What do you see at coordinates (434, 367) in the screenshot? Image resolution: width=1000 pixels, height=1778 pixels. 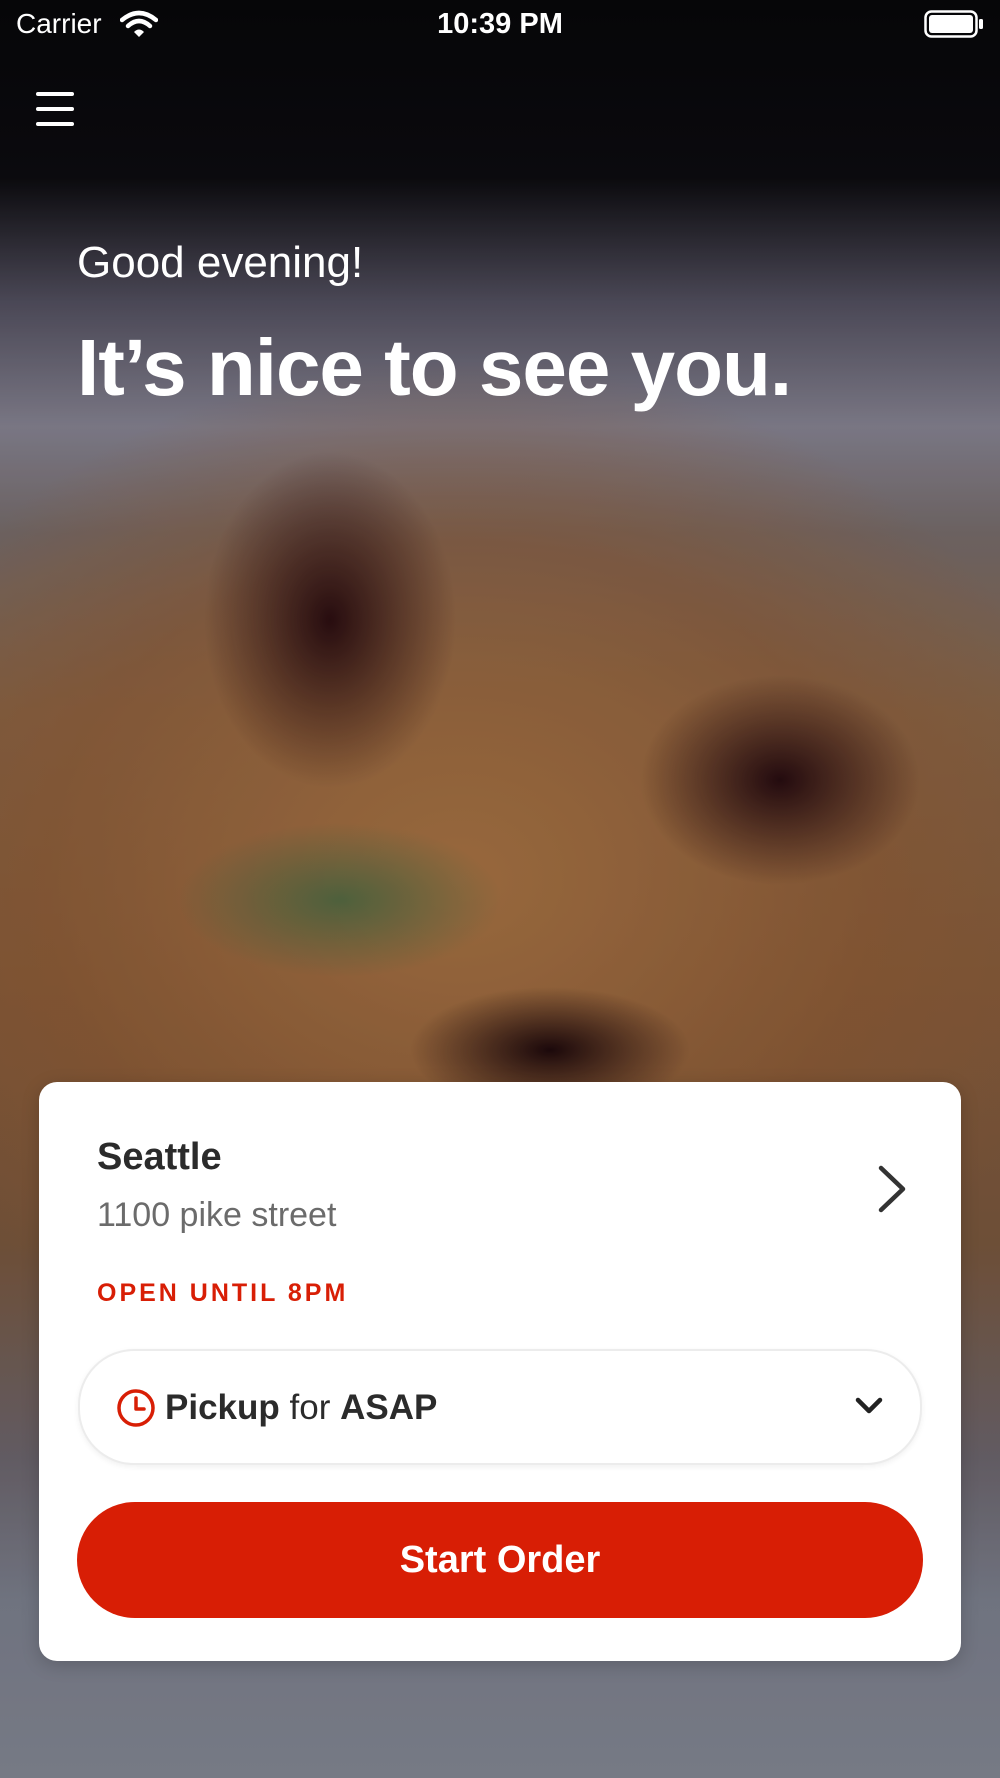 I see `headline-text: It’s nice to see you.` at bounding box center [434, 367].